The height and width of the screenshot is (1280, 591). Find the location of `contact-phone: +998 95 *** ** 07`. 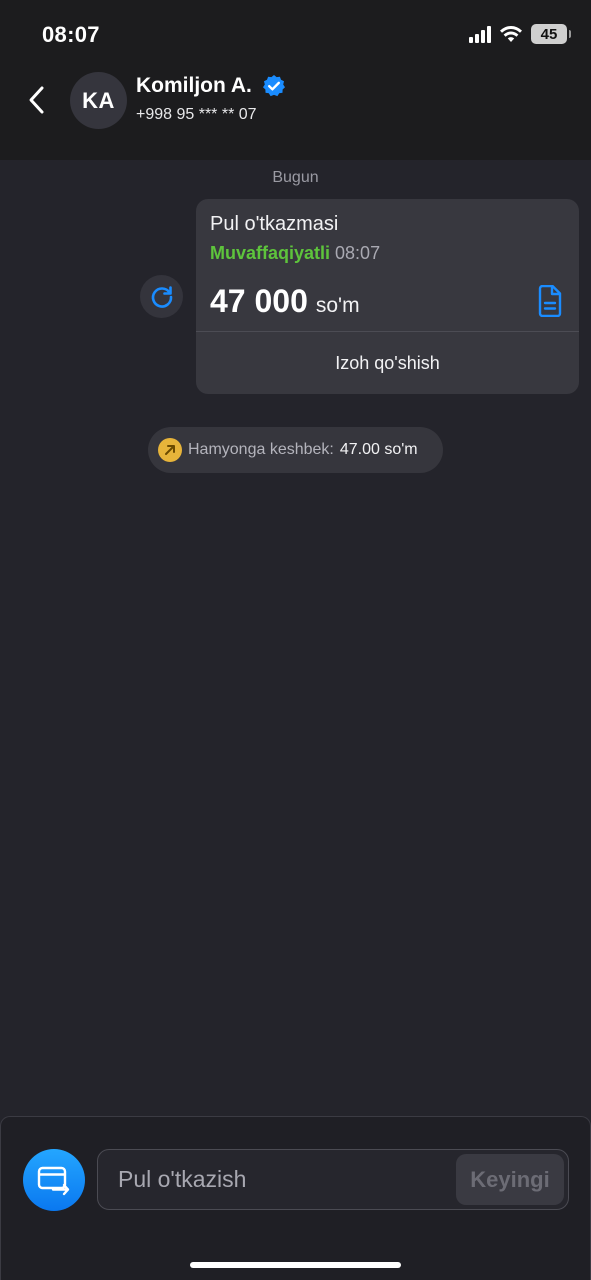

contact-phone: +998 95 *** ** 07 is located at coordinates (196, 114).